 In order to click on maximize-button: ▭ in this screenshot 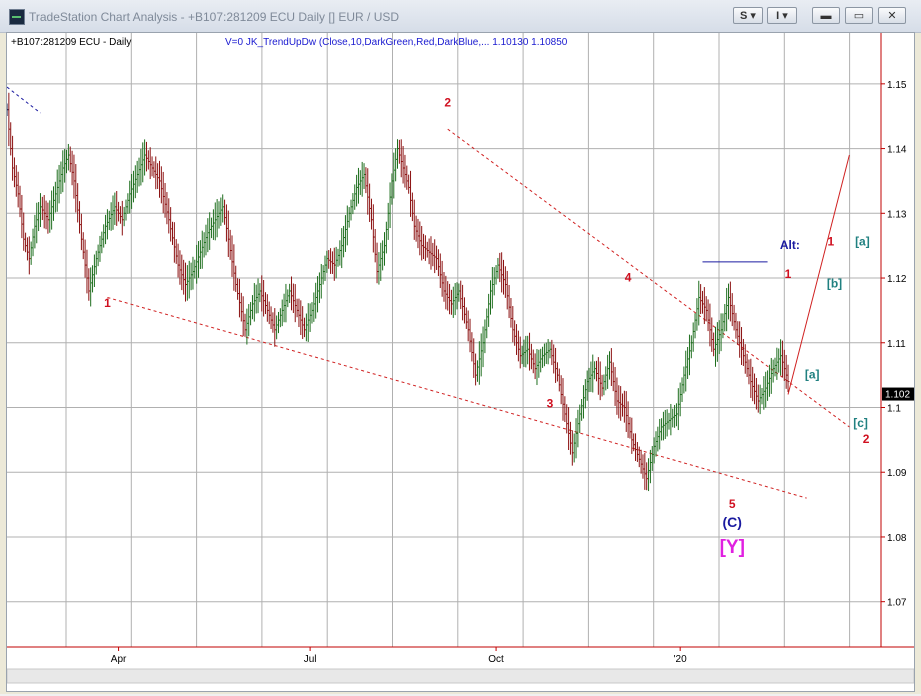, I will do `click(859, 15)`.